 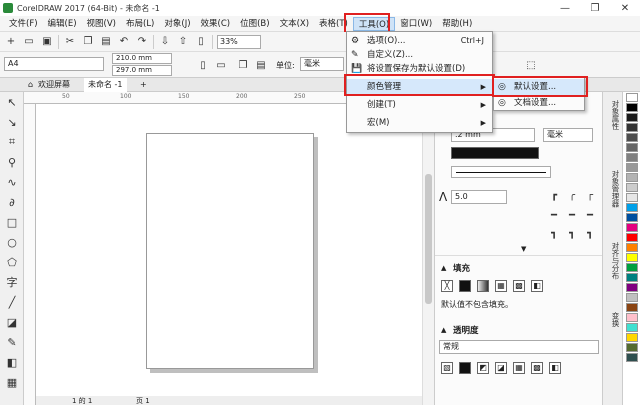 What do you see at coordinates (537, 286) in the screenshot?
I see `postscript-fill-icon: ◧` at bounding box center [537, 286].